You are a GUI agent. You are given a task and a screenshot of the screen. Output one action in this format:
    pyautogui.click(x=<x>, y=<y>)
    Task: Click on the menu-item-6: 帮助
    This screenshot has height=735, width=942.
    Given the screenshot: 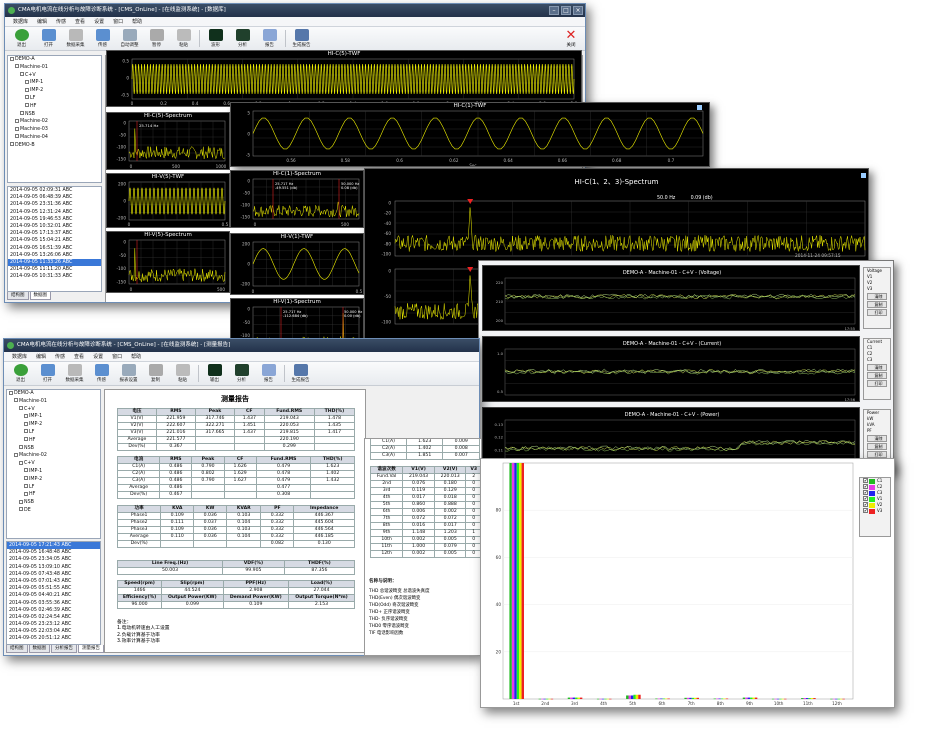 What is the action you would take?
    pyautogui.click(x=137, y=21)
    